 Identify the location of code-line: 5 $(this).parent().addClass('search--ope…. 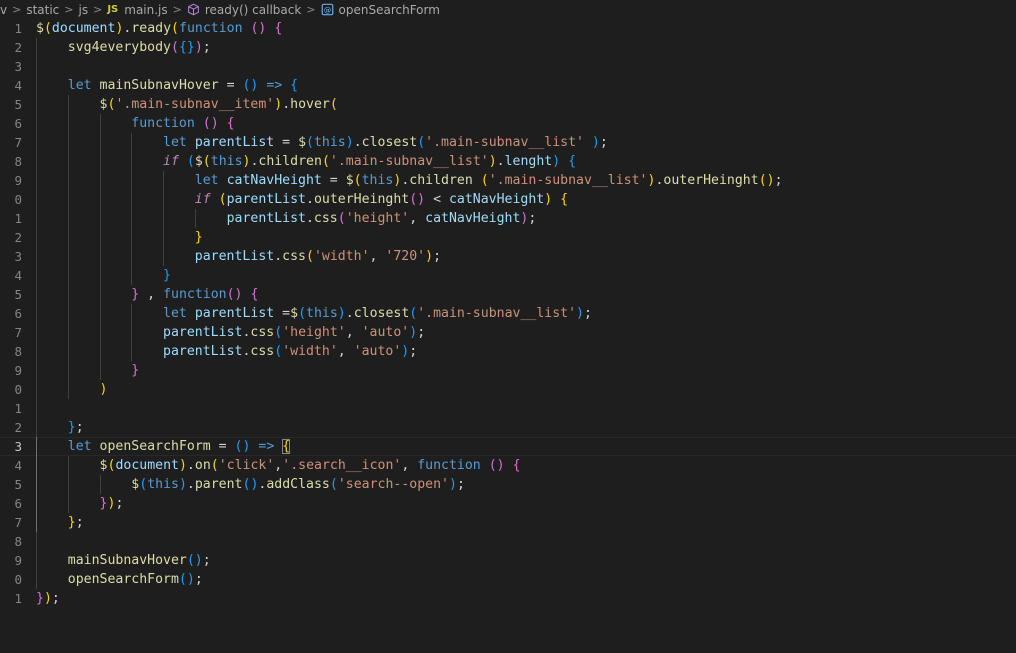
(508, 484).